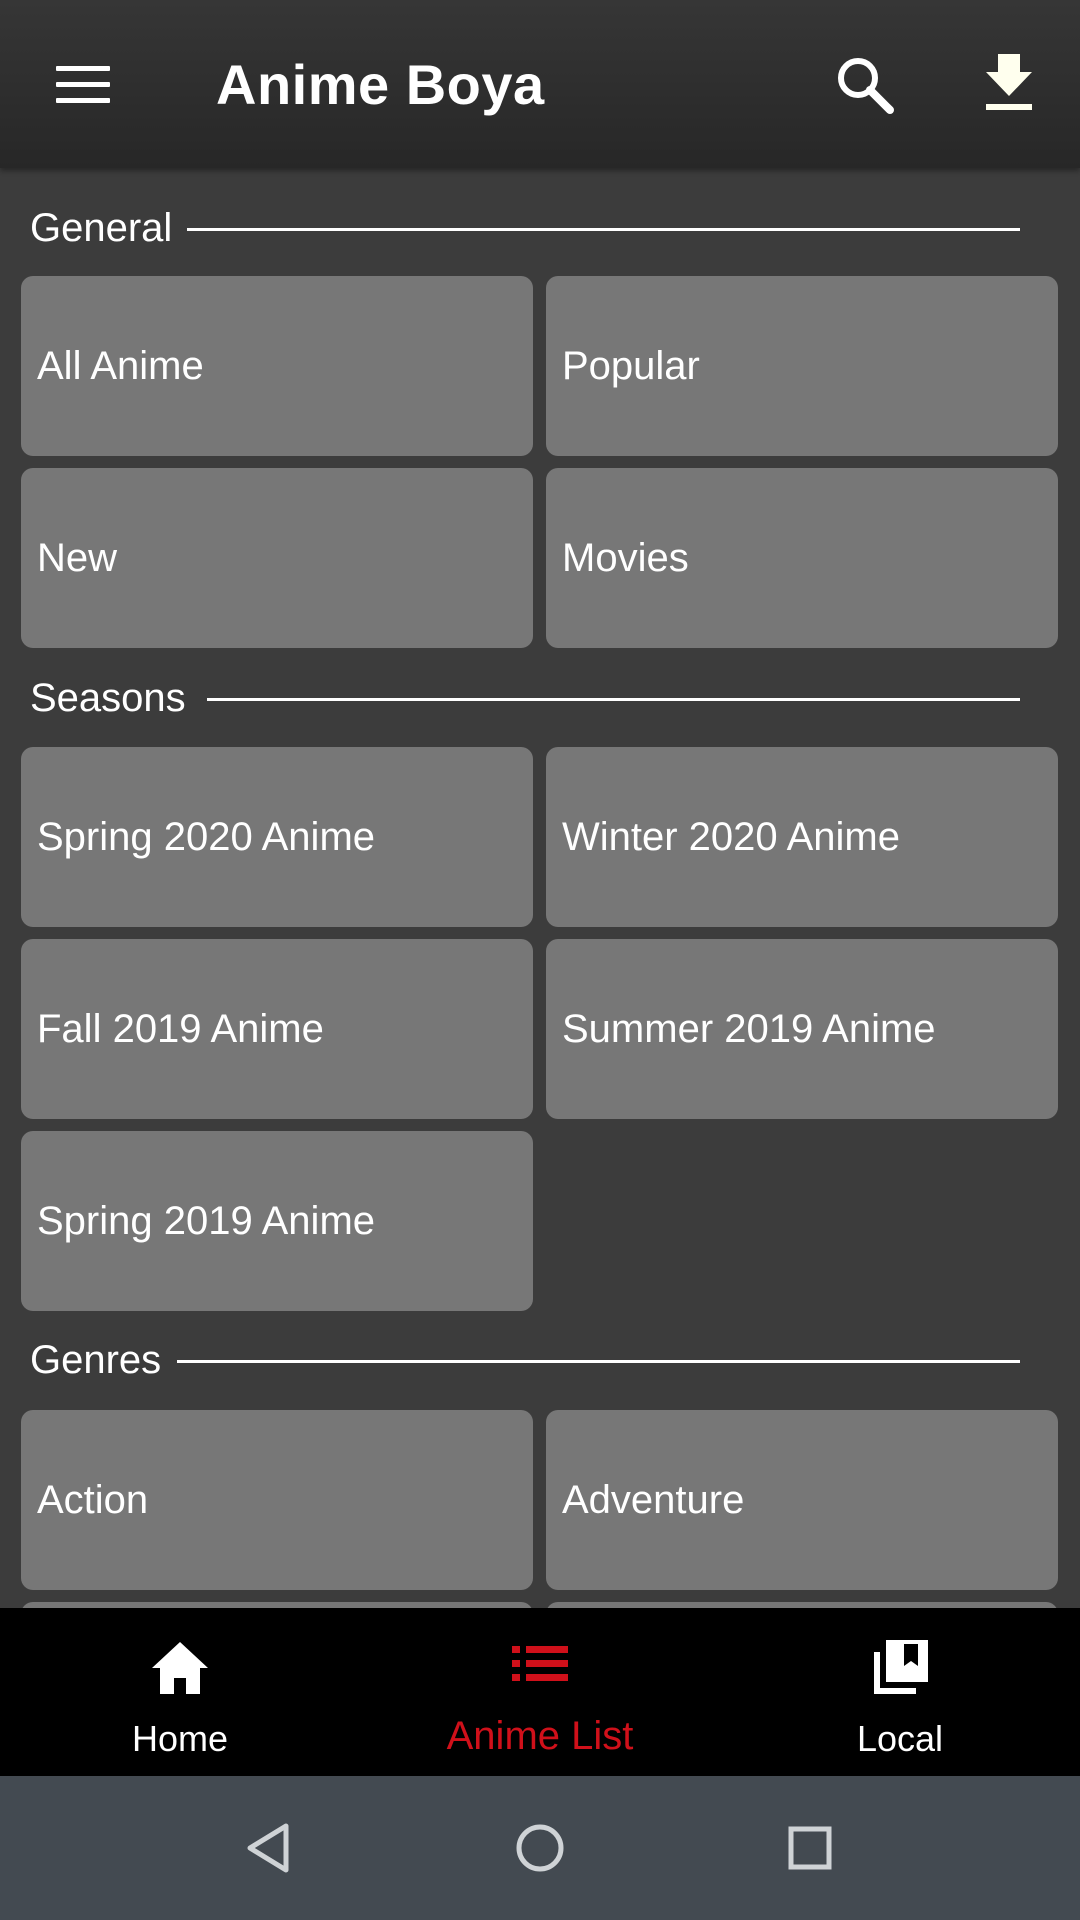  What do you see at coordinates (96, 1360) in the screenshot?
I see `section-title: Genres` at bounding box center [96, 1360].